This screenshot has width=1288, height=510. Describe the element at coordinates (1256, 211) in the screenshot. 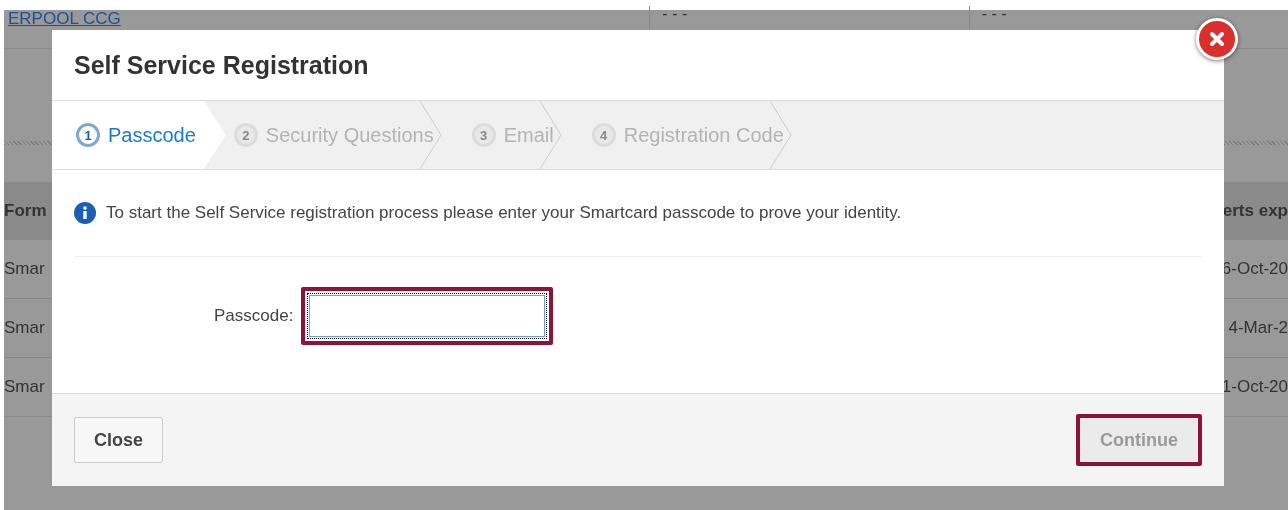

I see `column-header: erts exp` at that location.